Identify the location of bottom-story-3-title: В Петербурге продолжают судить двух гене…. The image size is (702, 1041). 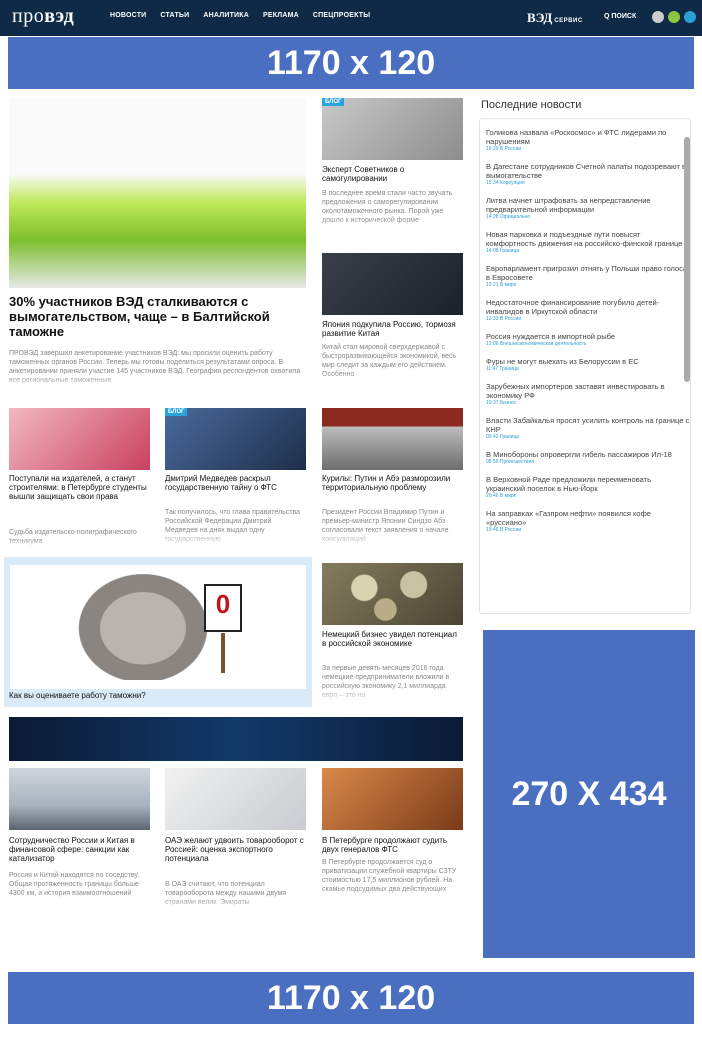
(392, 845).